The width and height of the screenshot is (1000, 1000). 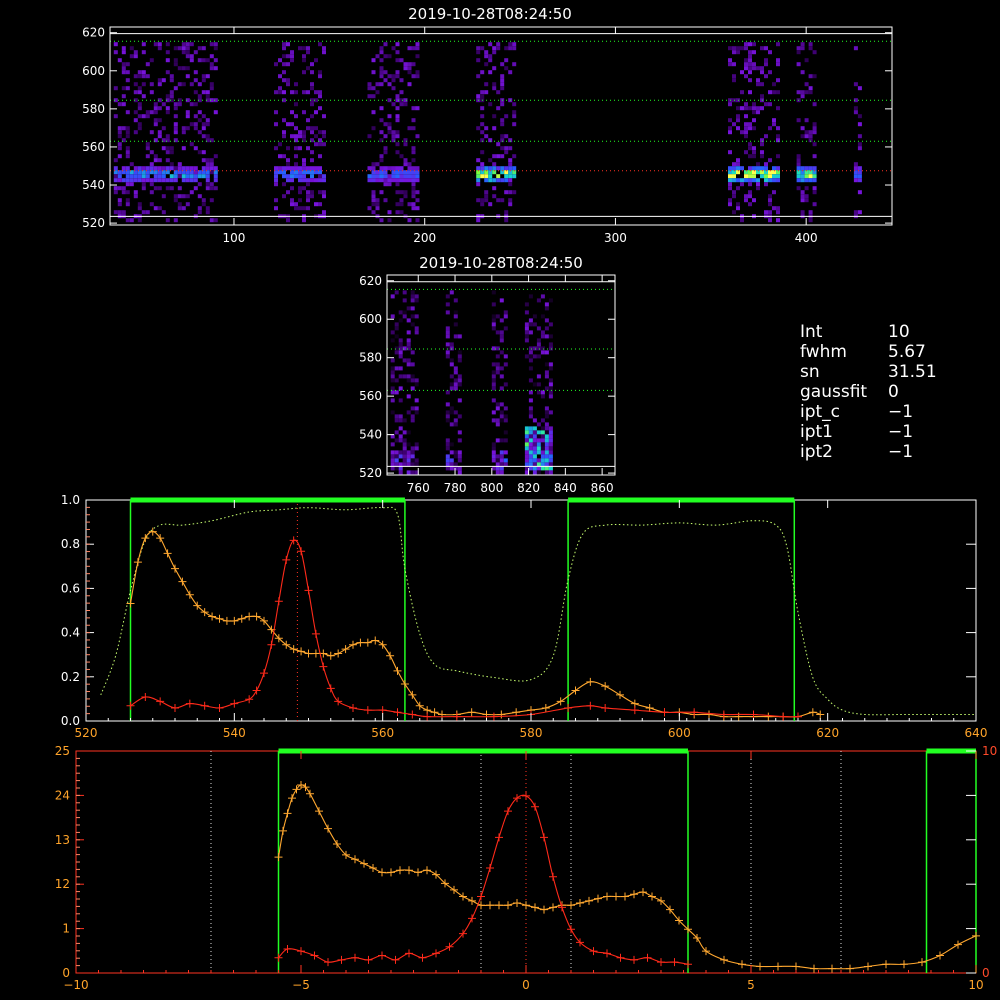 What do you see at coordinates (823, 352) in the screenshot?
I see `param-key: fwhm` at bounding box center [823, 352].